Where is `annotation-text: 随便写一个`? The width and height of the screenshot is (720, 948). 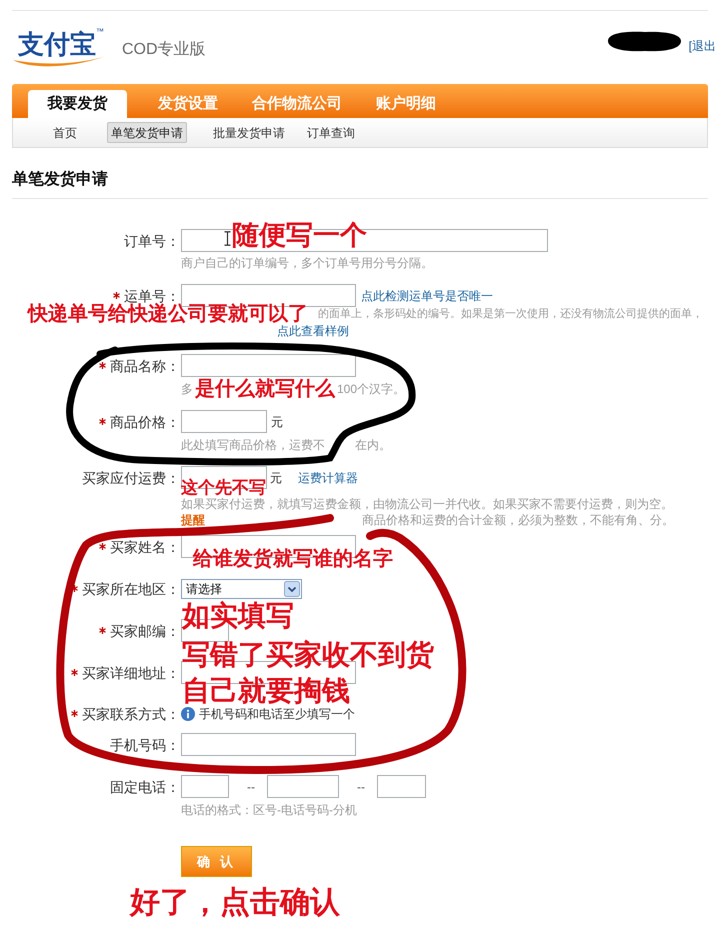 annotation-text: 随便写一个 is located at coordinates (299, 235).